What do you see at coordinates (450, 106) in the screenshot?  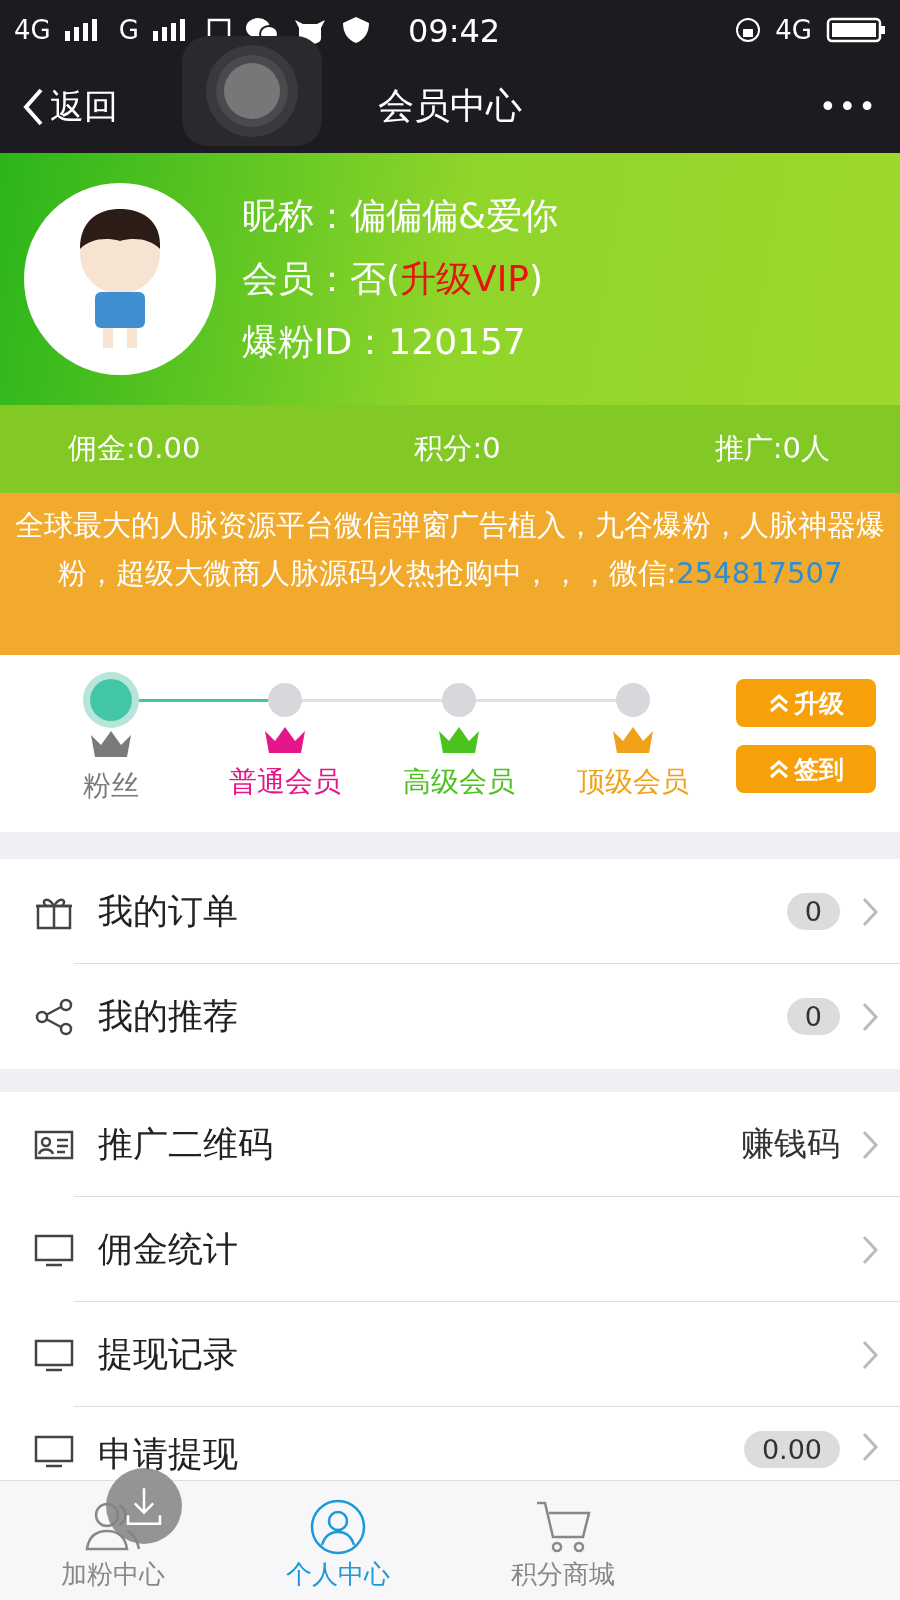 I see `page-title: 会员中心` at bounding box center [450, 106].